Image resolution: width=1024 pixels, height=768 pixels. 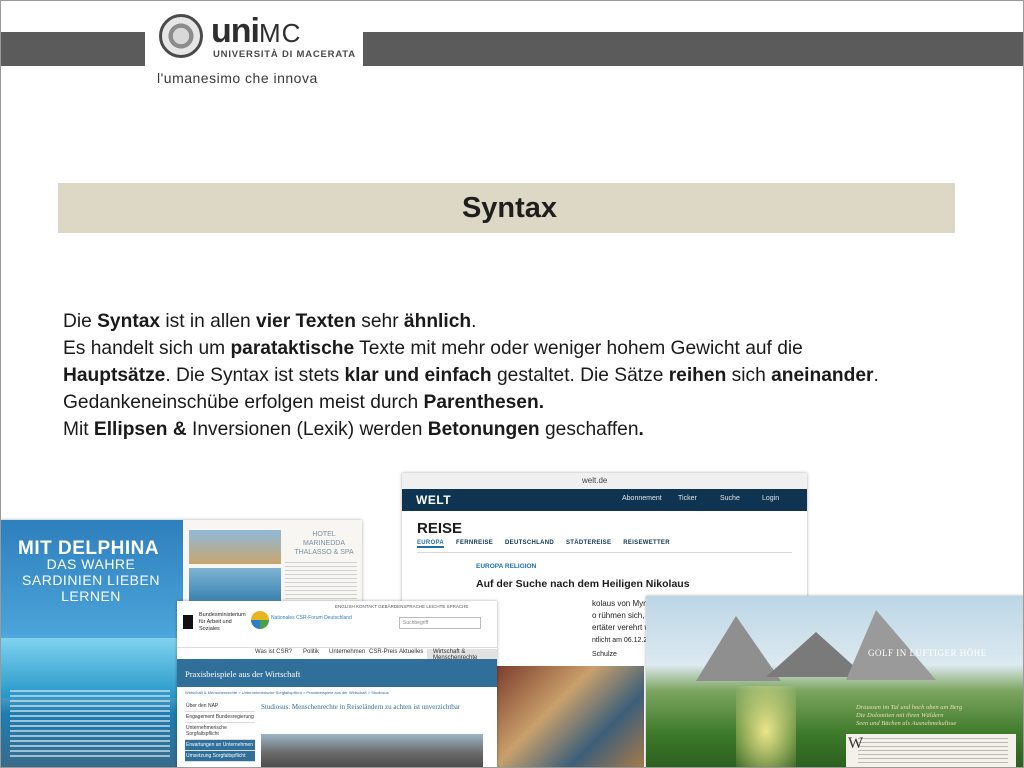 What do you see at coordinates (431, 544) in the screenshot?
I see `welt-cat-europa: EUROPA` at bounding box center [431, 544].